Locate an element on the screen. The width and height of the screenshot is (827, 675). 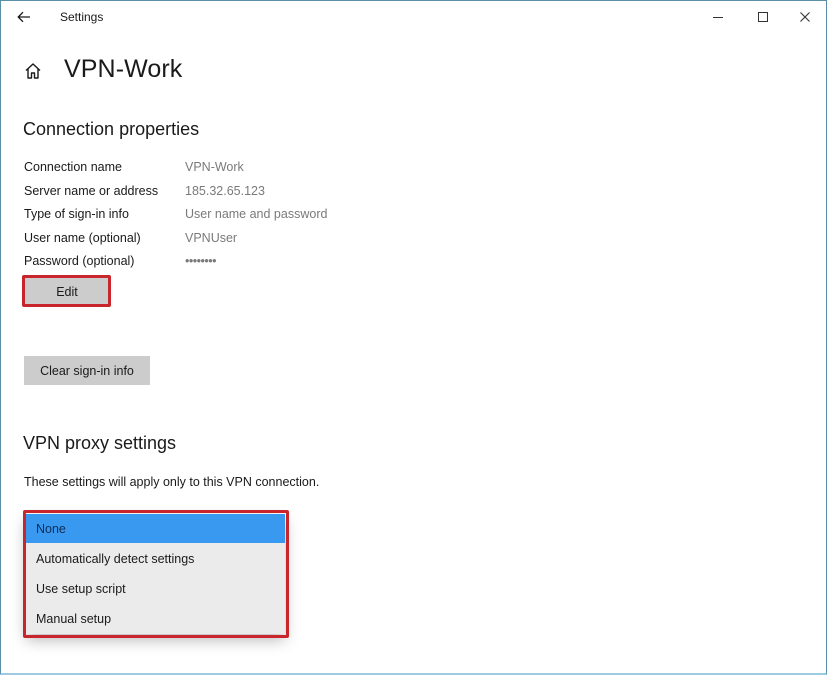
property-value: VPN-Work is located at coordinates (214, 167).